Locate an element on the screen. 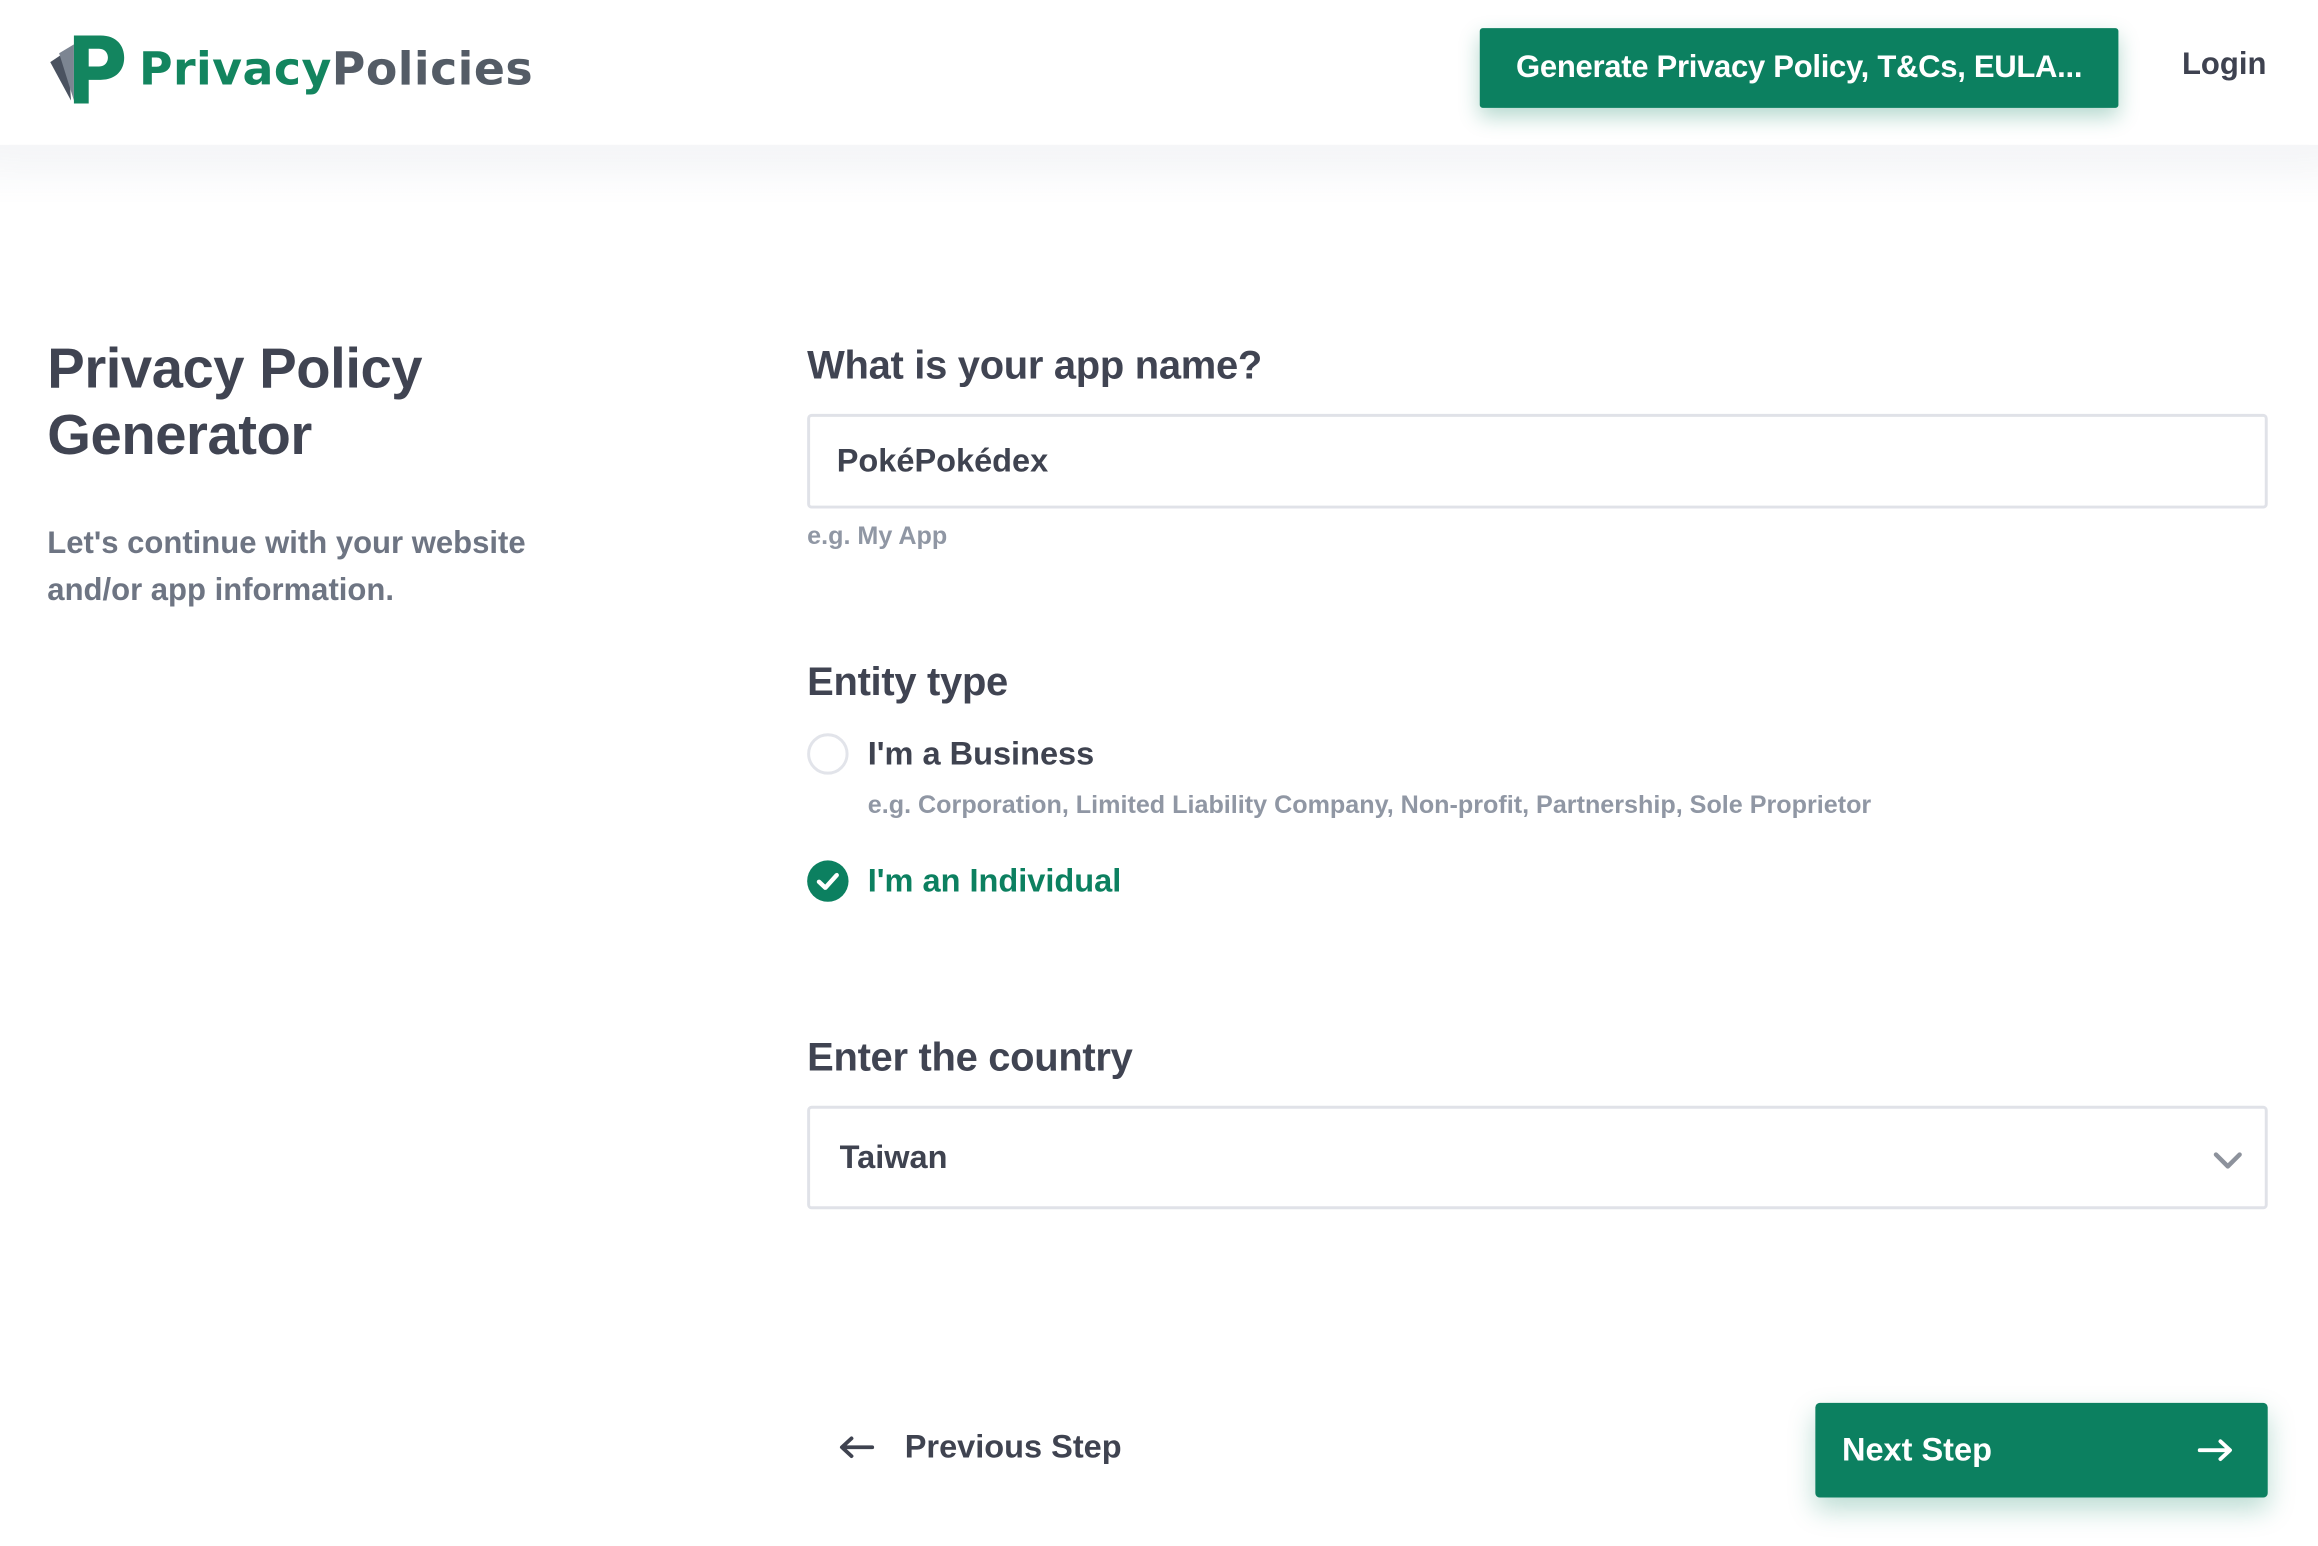  brand-name-part2: Policies is located at coordinates (432, 69).